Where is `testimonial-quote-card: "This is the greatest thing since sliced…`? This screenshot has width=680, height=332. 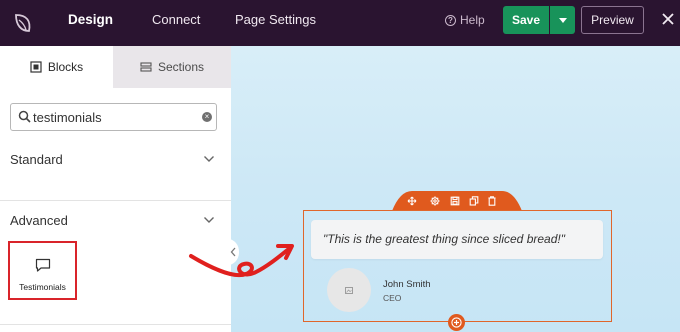
testimonial-quote-card: "This is the greatest thing since sliced… is located at coordinates (457, 239).